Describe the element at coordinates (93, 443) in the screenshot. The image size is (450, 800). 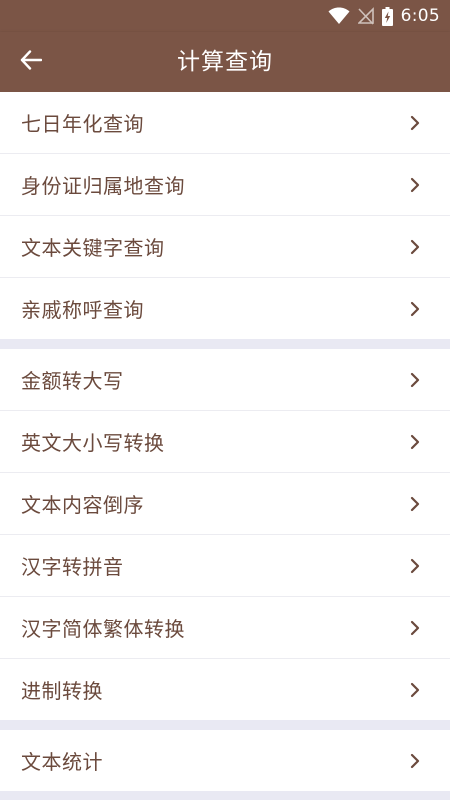
I see `menu-item-label: 英文大小写转换` at that location.